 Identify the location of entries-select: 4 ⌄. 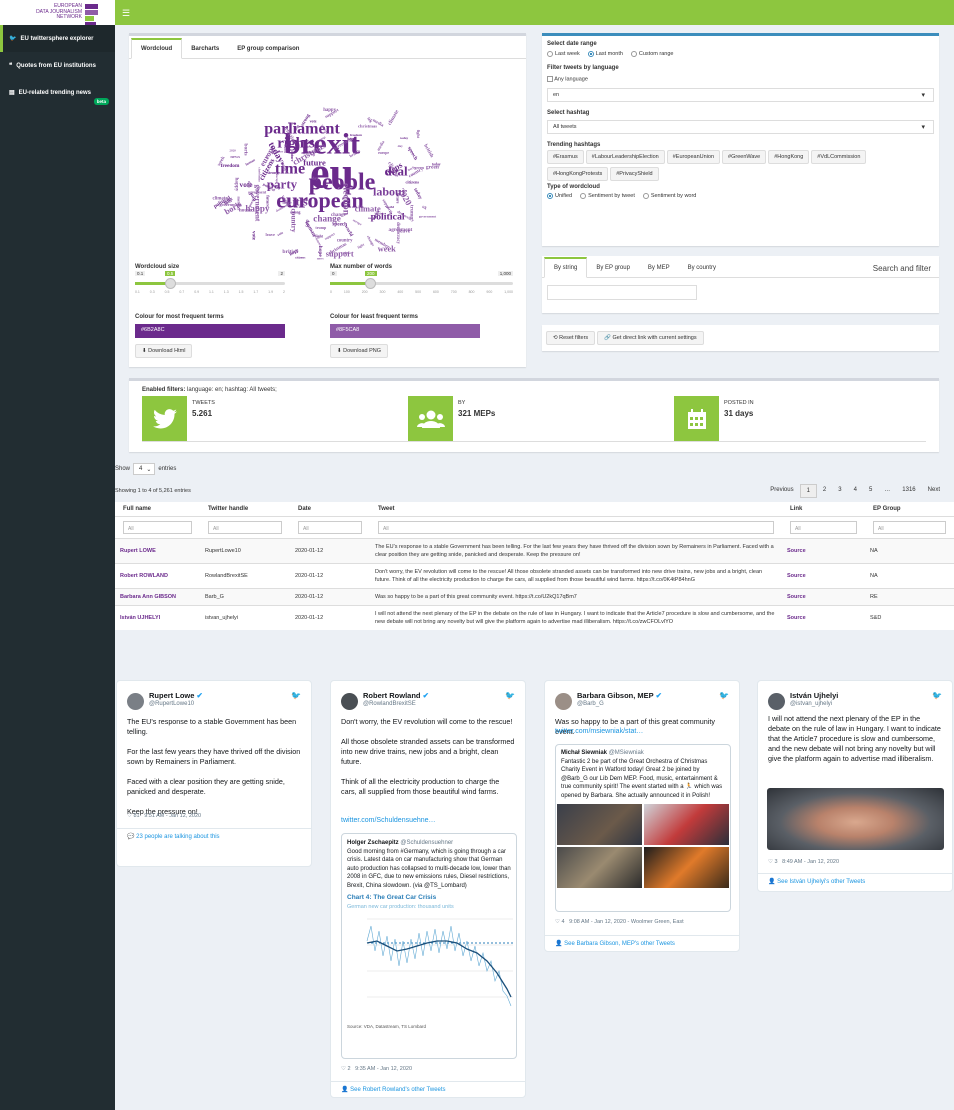
(144, 469).